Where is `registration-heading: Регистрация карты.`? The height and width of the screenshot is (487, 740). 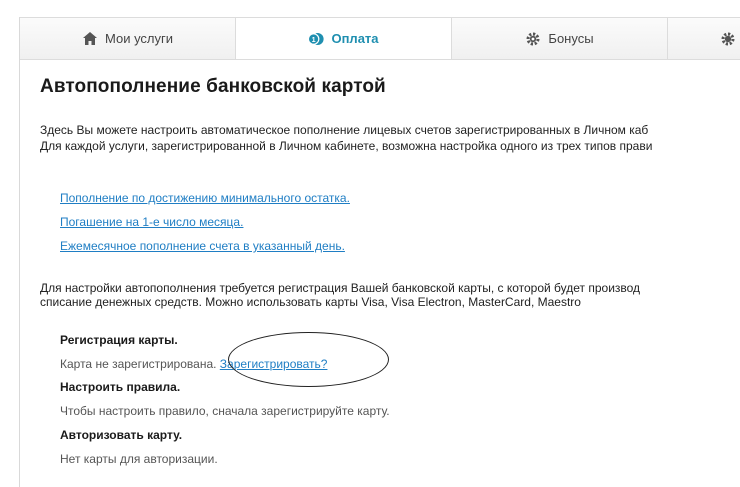
registration-heading: Регистрация карты. is located at coordinates (119, 340).